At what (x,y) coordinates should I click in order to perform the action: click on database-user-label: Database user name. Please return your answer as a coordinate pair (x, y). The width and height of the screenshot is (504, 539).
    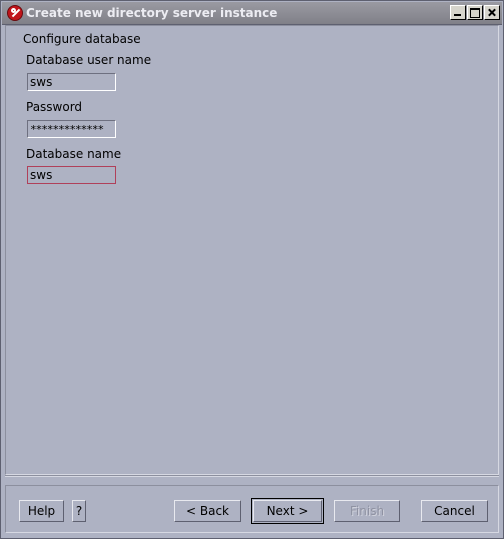
    Looking at the image, I should click on (89, 60).